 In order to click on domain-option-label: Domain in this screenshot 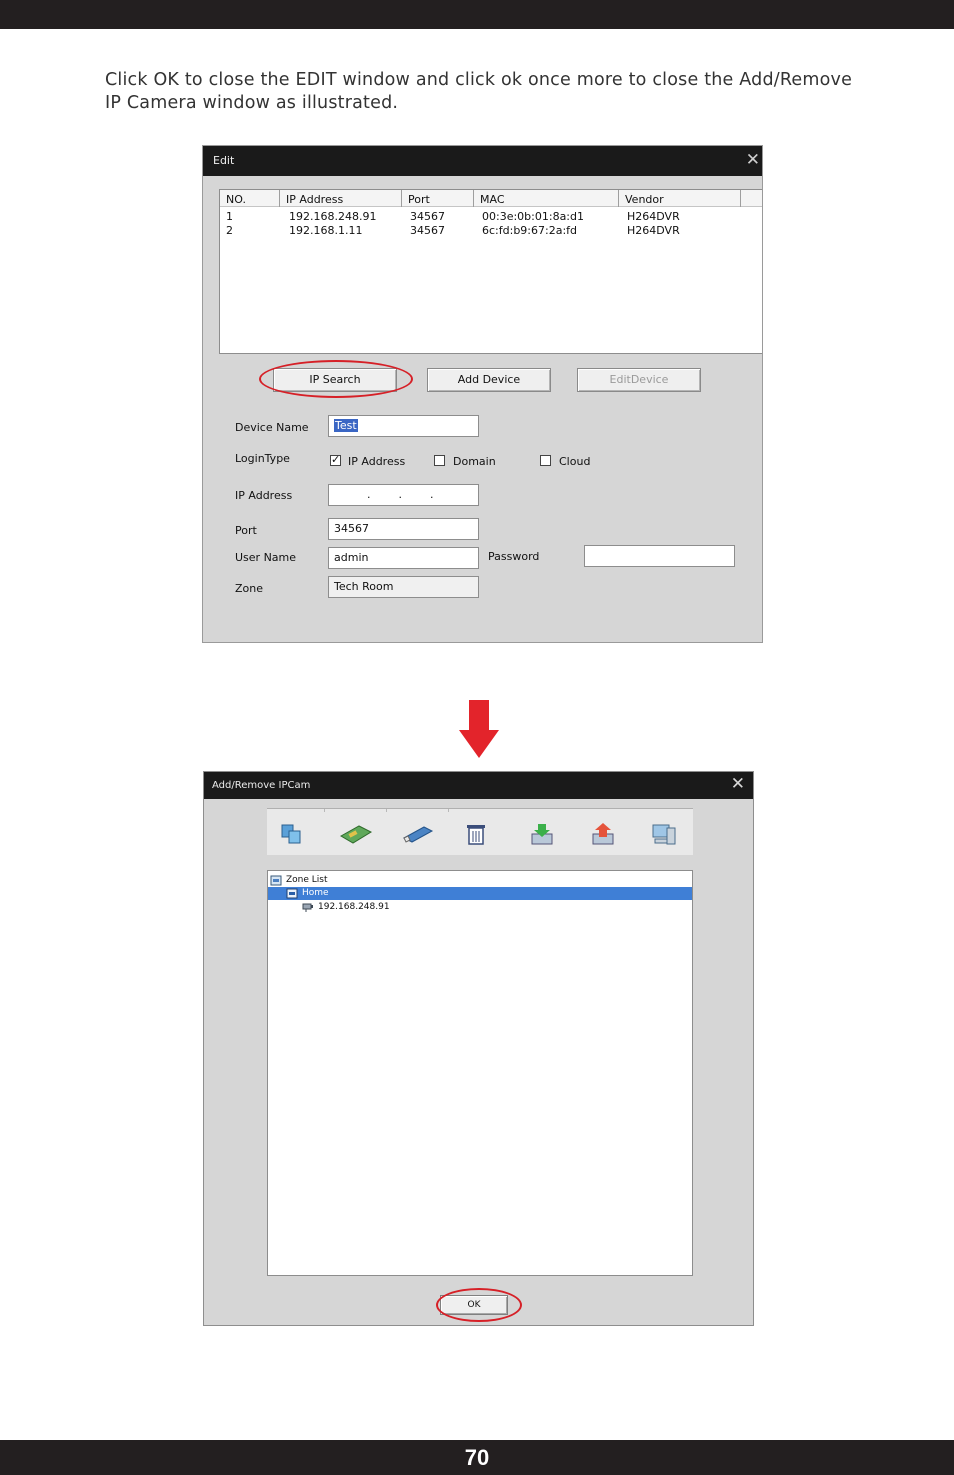, I will do `click(474, 461)`.